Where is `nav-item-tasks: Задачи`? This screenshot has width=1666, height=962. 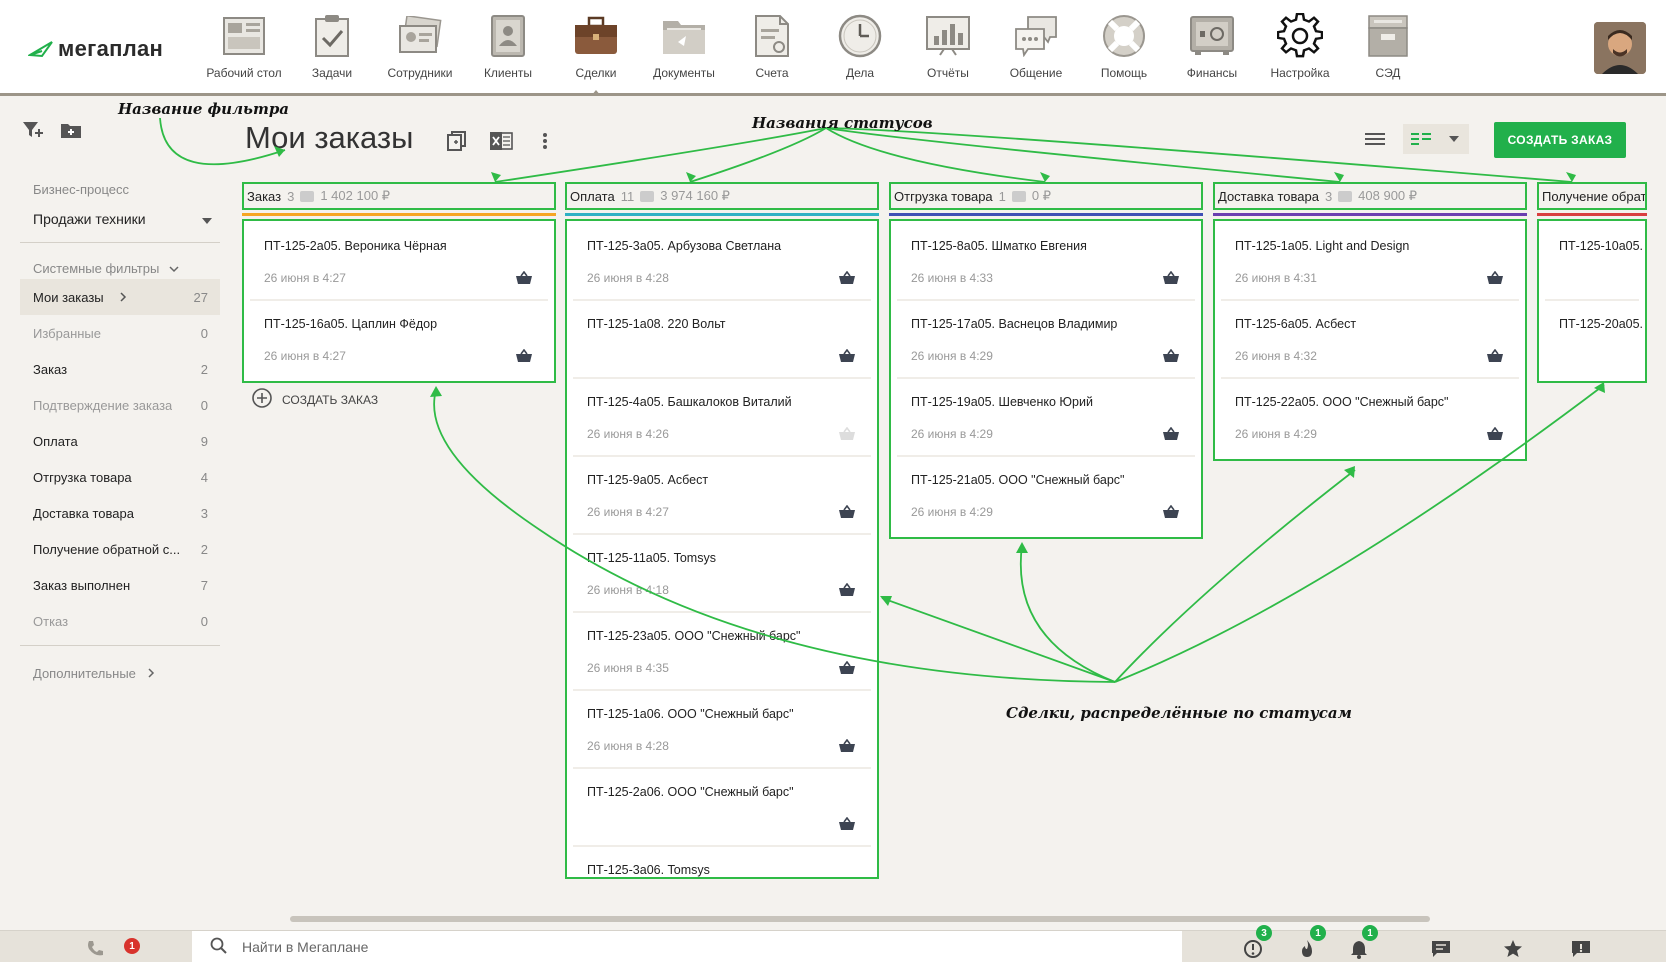 nav-item-tasks: Задачи is located at coordinates (332, 46).